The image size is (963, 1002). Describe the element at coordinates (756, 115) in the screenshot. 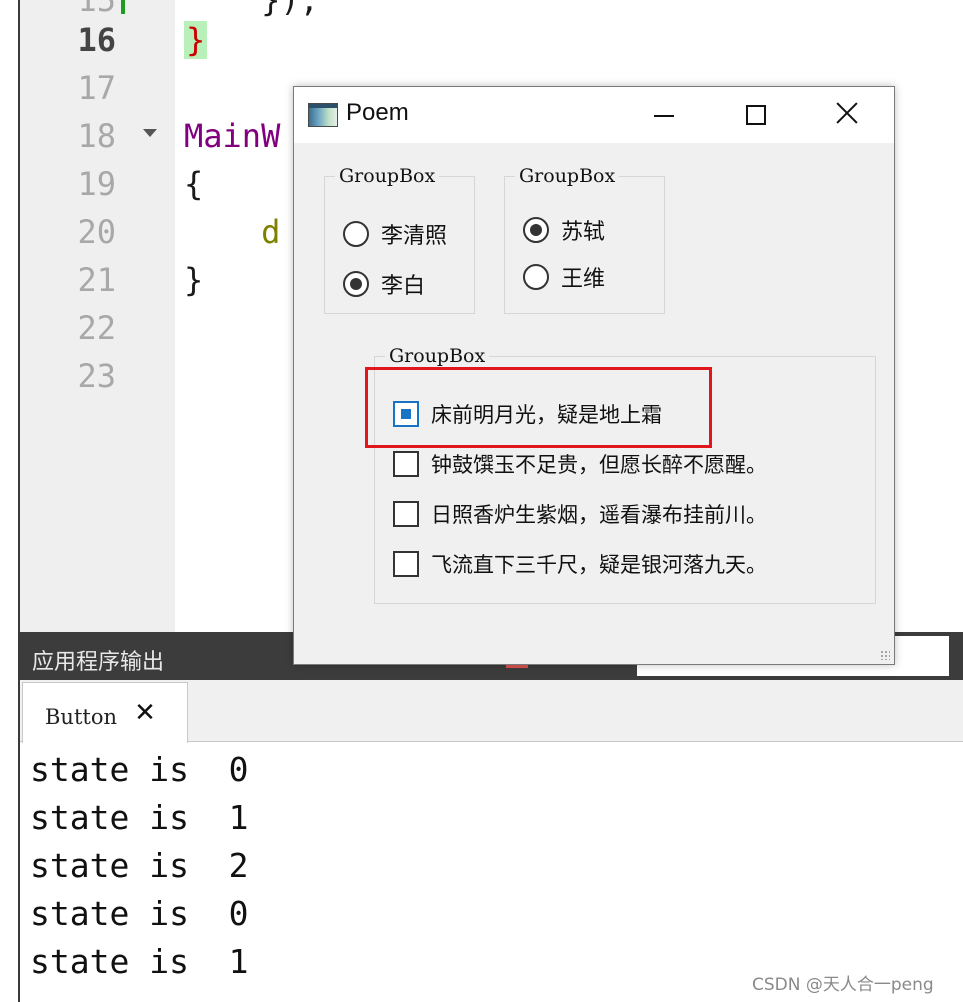

I see `maximize-icon` at that location.